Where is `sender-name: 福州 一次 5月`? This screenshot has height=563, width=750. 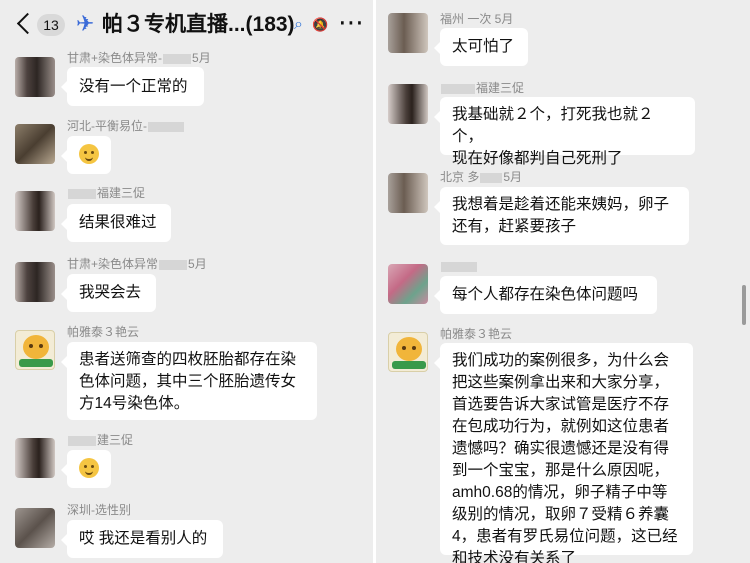
sender-name: 福州 一次 5月 is located at coordinates (476, 19).